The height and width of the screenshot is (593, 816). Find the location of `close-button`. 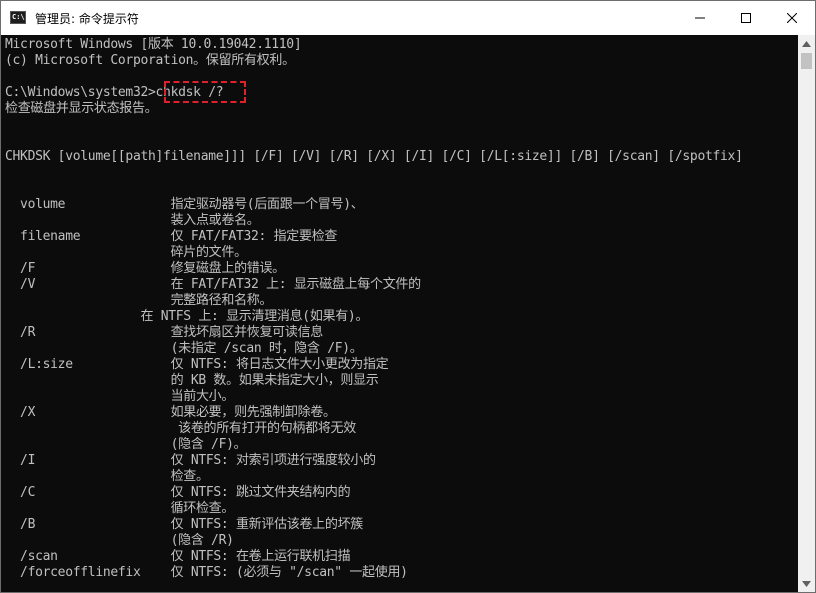

close-button is located at coordinates (792, 18).